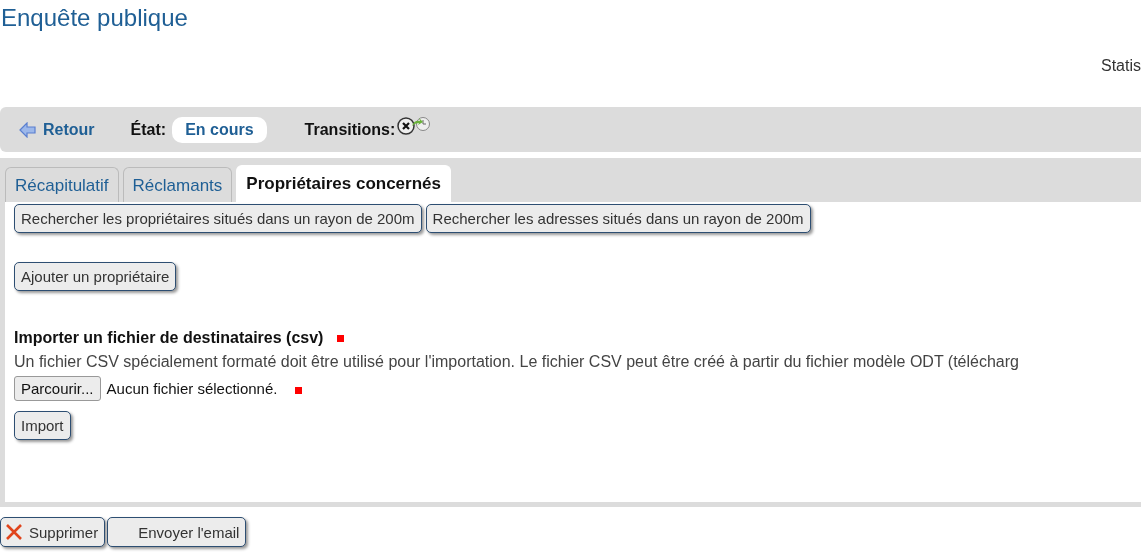 The width and height of the screenshot is (1141, 557). What do you see at coordinates (421, 124) in the screenshot?
I see `clock-arrow-icon` at bounding box center [421, 124].